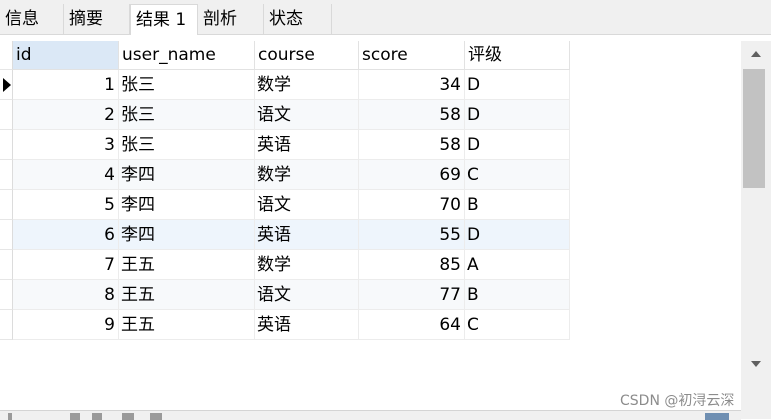  Describe the element at coordinates (66, 115) in the screenshot. I see `cell-id: 2` at that location.